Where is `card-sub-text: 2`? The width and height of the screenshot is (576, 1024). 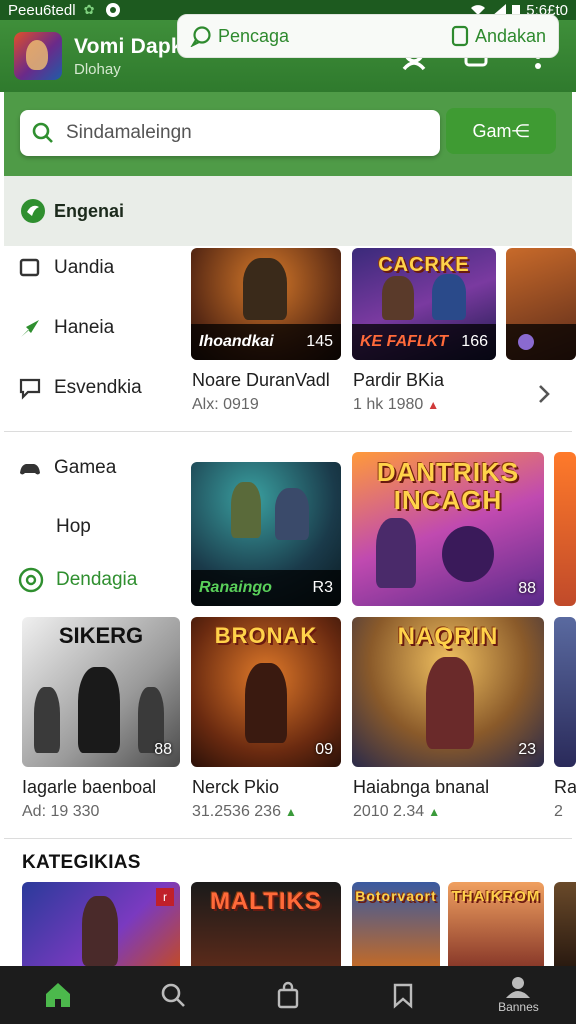
card-sub-text: 2 is located at coordinates (558, 811).